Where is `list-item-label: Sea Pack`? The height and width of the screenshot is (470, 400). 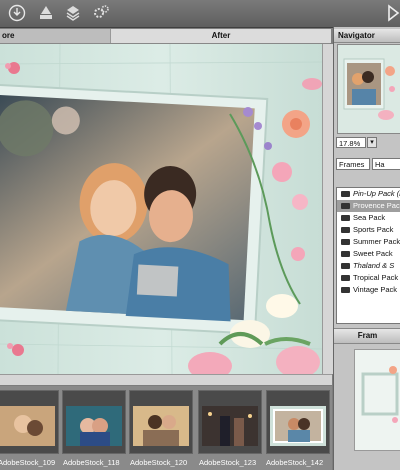 list-item-label: Sea Pack is located at coordinates (369, 217).